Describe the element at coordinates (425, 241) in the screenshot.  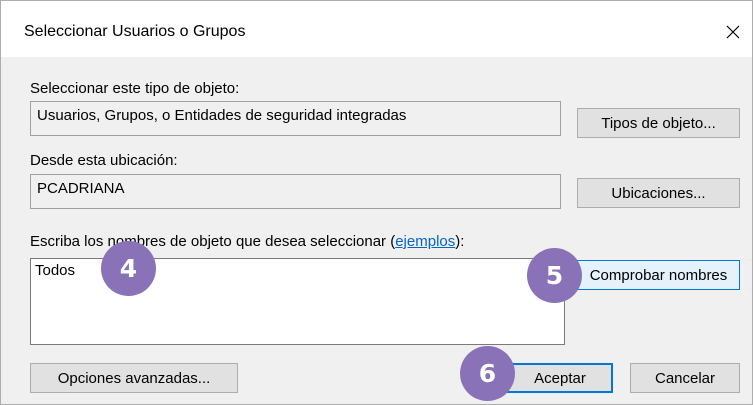
I see `examples-link: ejemplos` at that location.